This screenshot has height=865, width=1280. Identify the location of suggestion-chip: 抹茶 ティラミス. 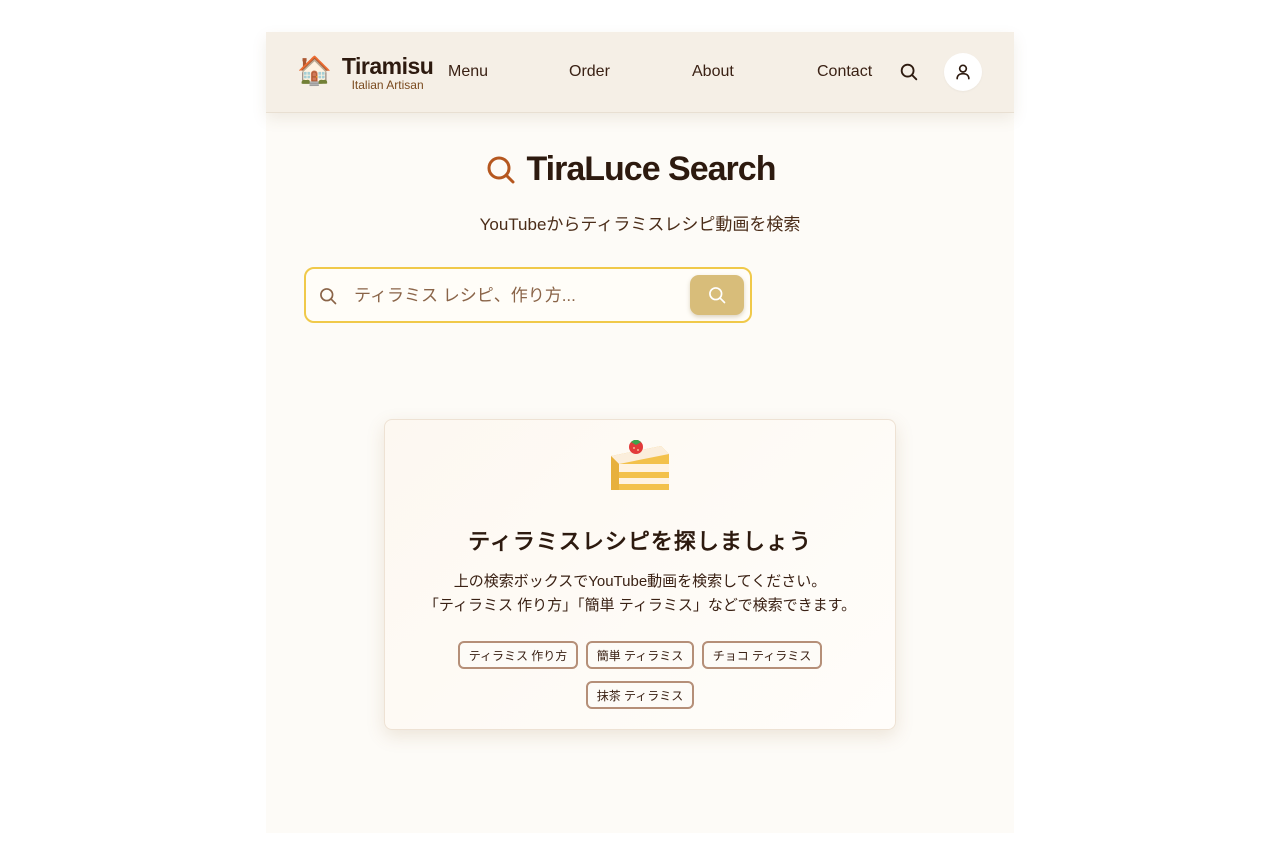
(640, 695).